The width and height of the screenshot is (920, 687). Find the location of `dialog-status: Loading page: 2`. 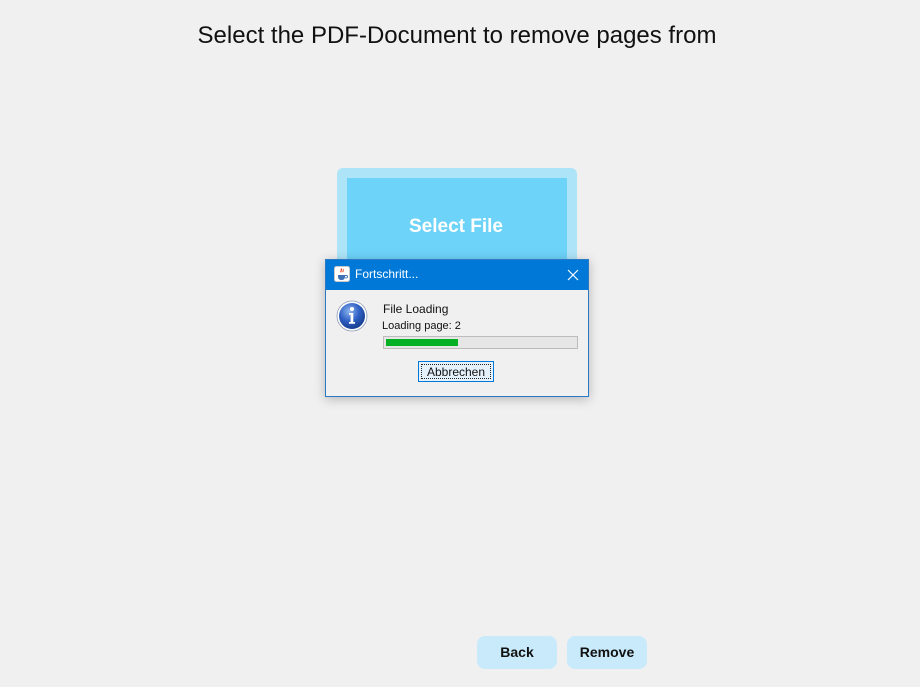

dialog-status: Loading page: 2 is located at coordinates (421, 326).